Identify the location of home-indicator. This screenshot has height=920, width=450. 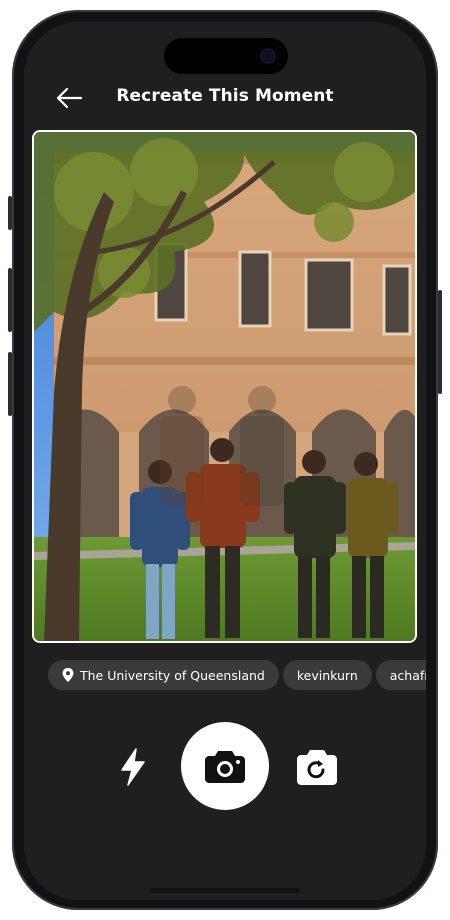
(225, 890).